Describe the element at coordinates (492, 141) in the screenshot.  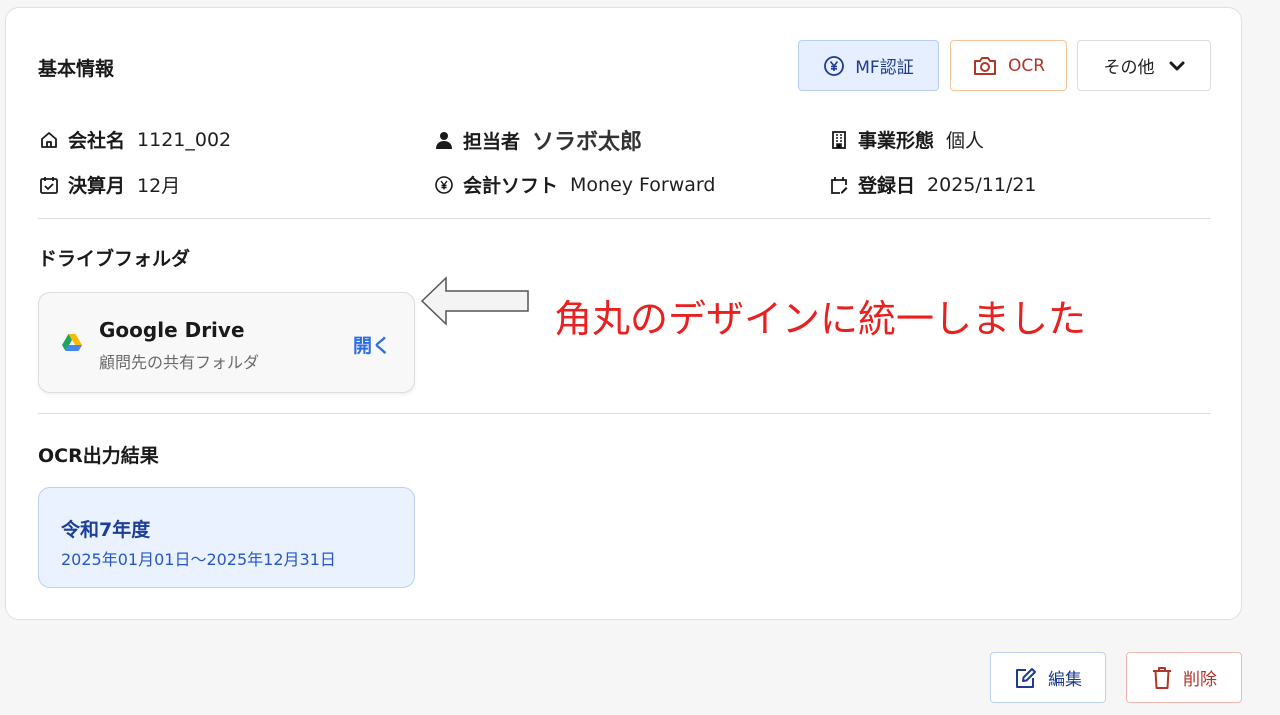
I see `person-label: 担当者` at that location.